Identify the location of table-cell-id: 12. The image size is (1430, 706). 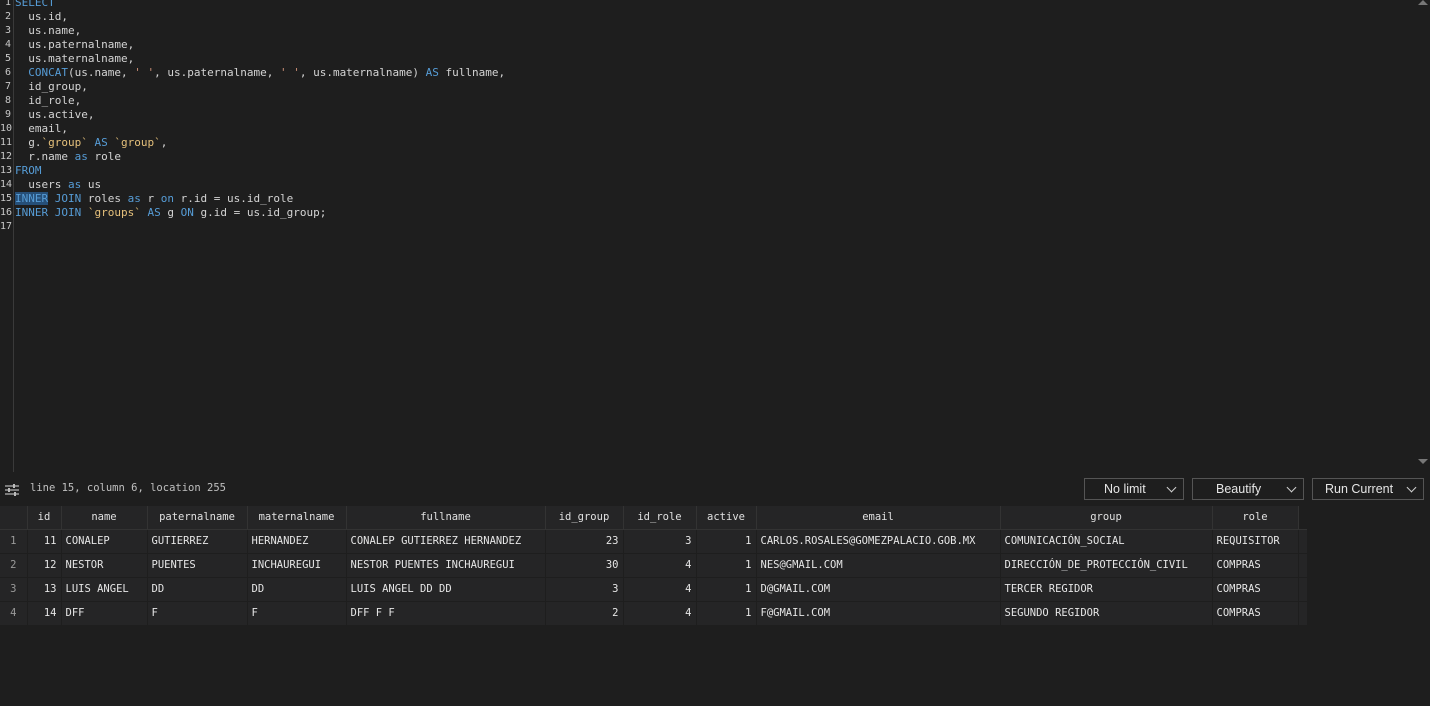
(44, 565).